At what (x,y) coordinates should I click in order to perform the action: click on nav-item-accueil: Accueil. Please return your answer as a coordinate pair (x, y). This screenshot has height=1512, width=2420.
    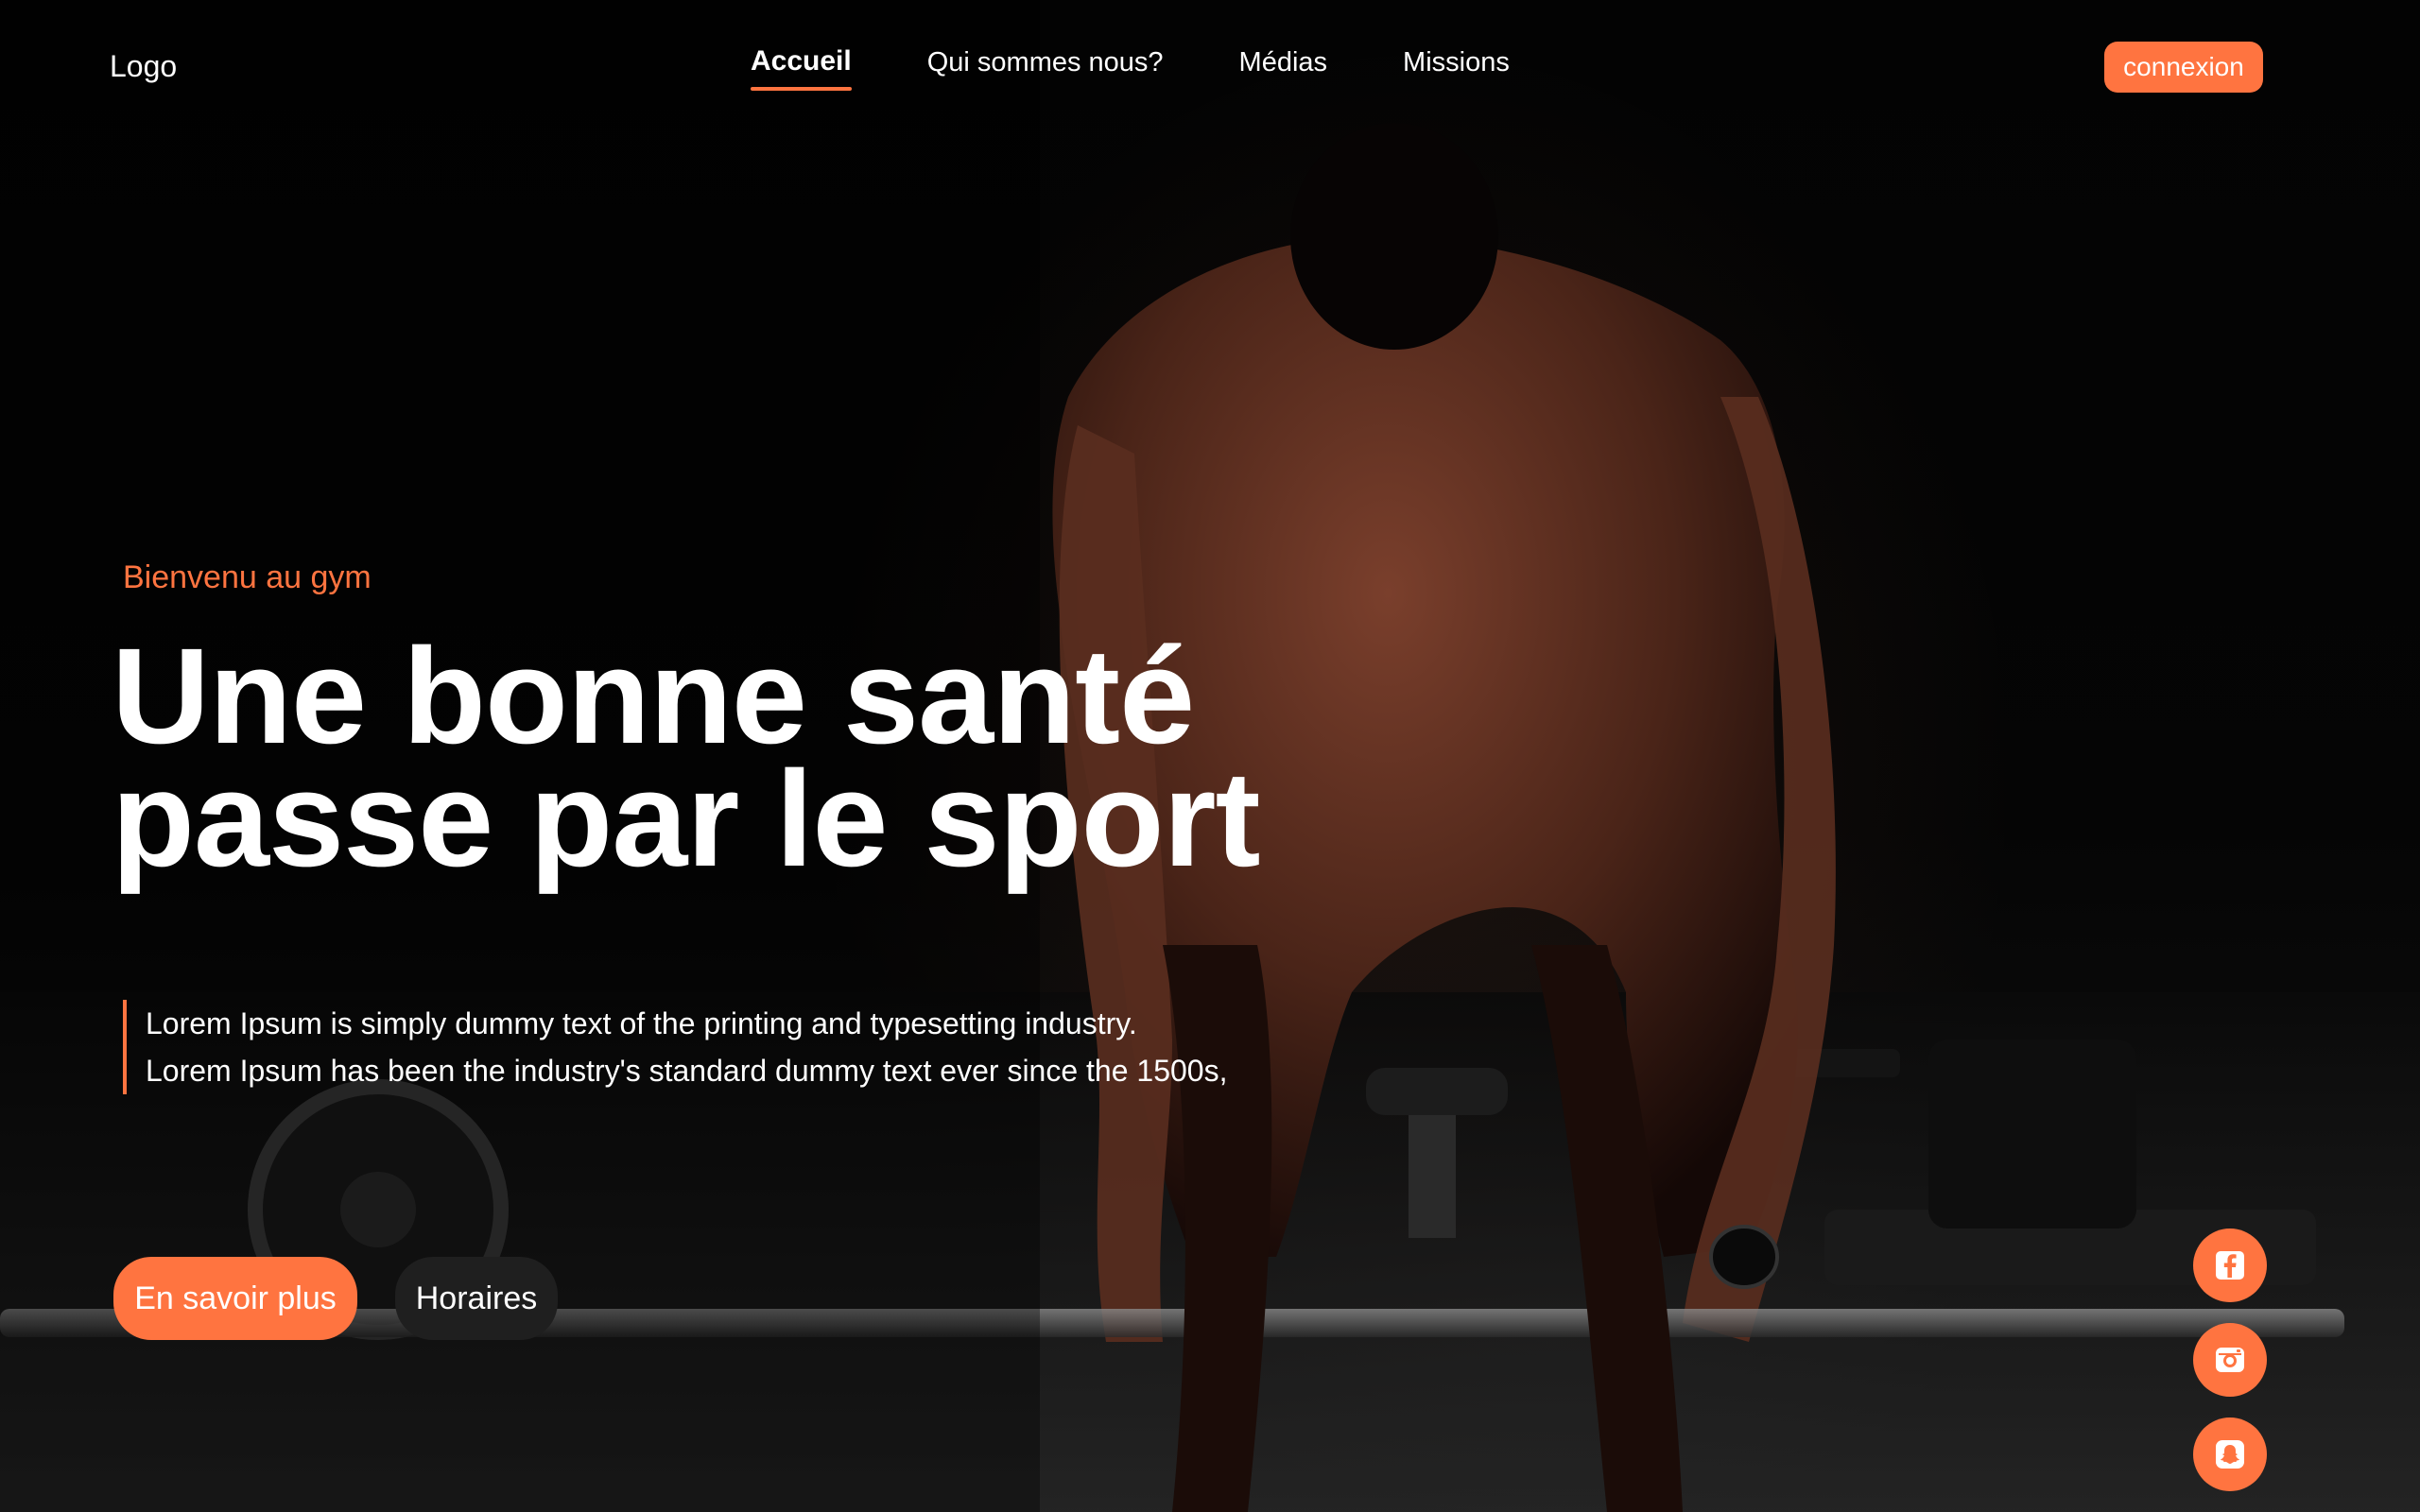
    Looking at the image, I should click on (801, 68).